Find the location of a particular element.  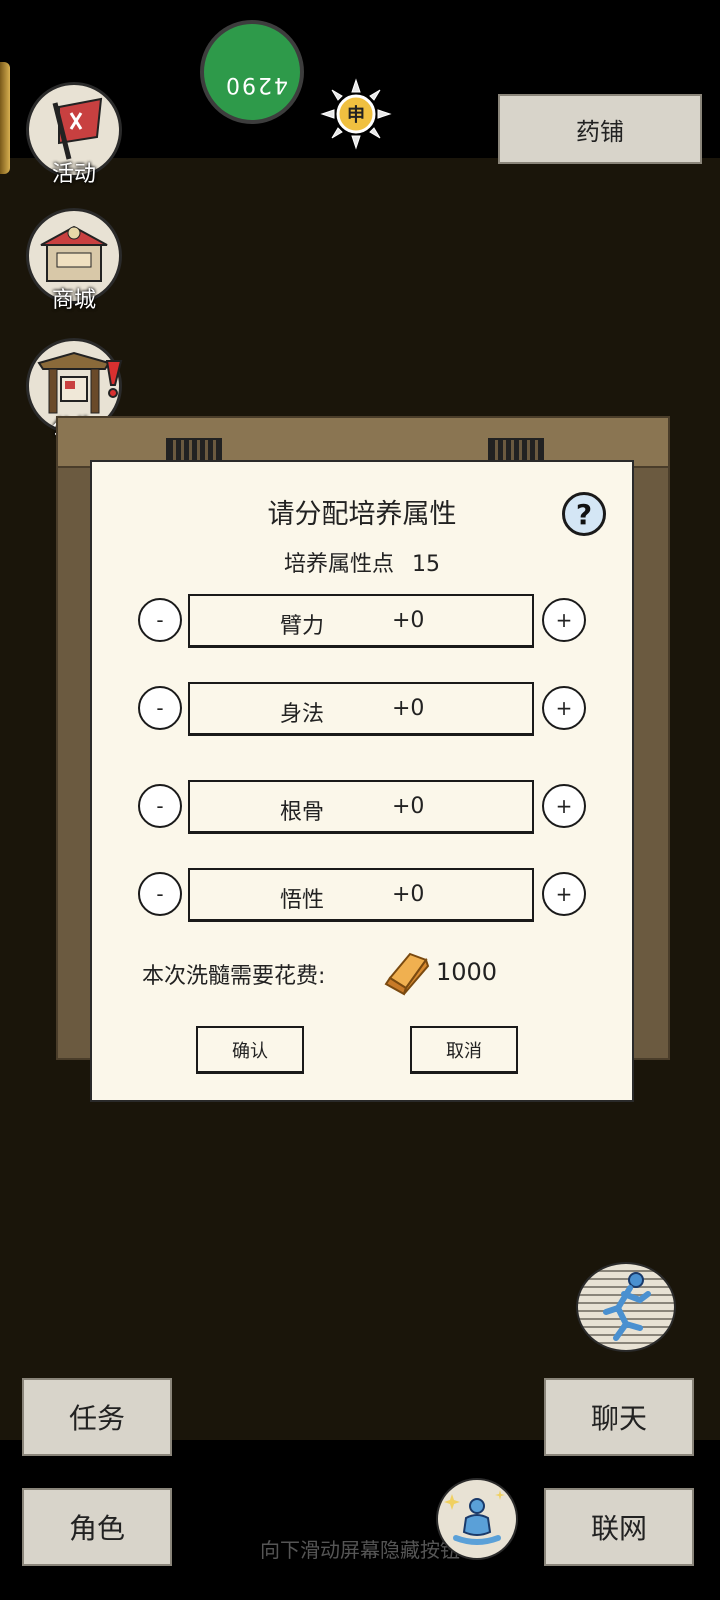

increase-agility-button: + is located at coordinates (564, 708).